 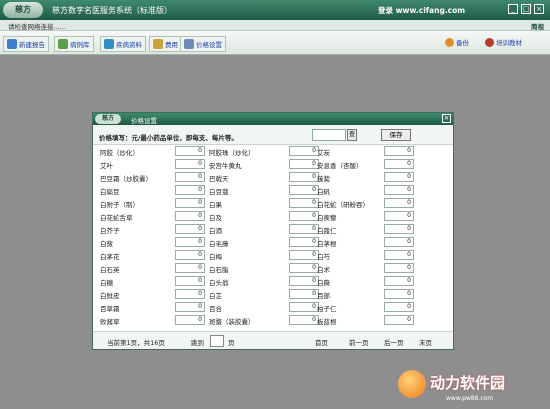 What do you see at coordinates (470, 398) in the screenshot?
I see `watermark-url: www.pw88.com` at bounding box center [470, 398].